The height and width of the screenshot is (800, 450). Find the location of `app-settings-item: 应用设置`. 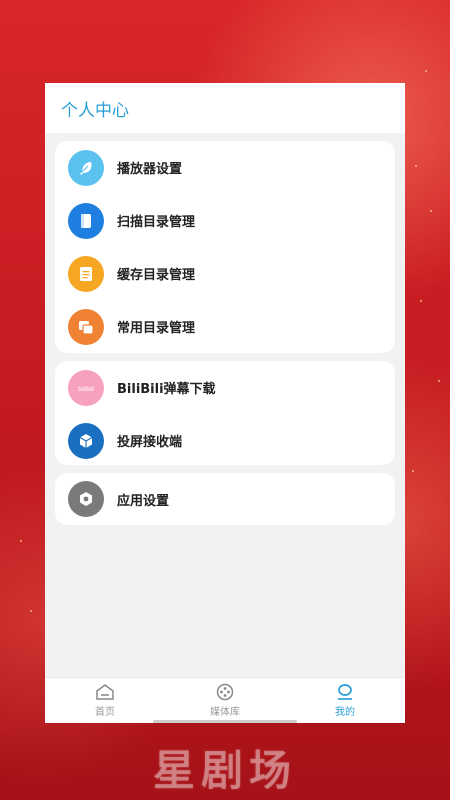

app-settings-item: 应用设置 is located at coordinates (225, 499).